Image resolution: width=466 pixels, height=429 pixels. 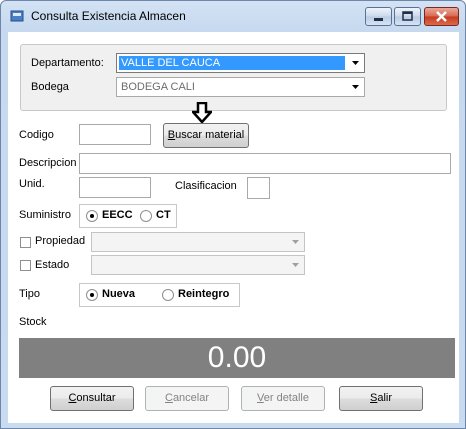 I want to click on close-button, so click(x=441, y=16).